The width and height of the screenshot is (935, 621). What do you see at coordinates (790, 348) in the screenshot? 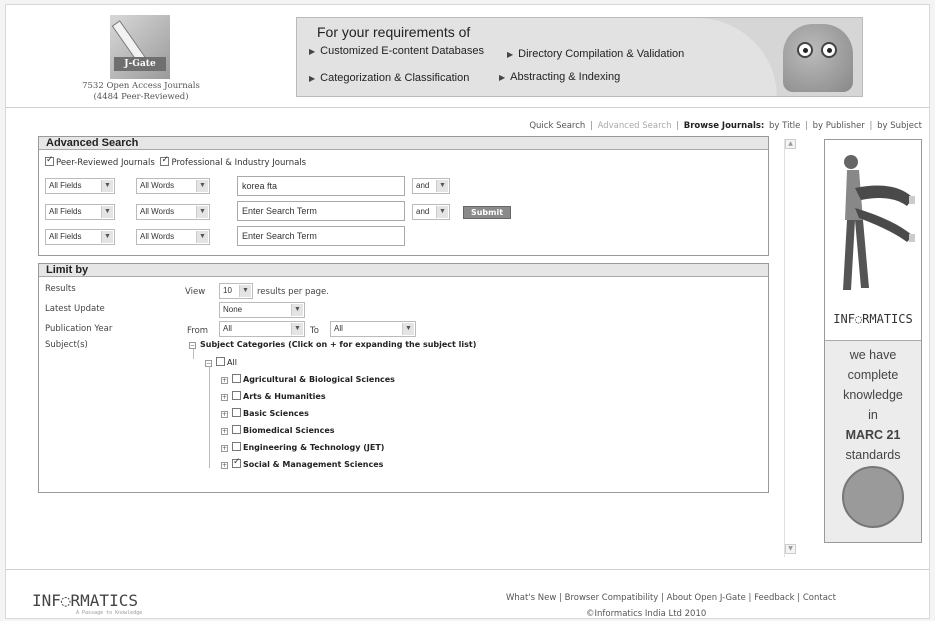
I see `content-scrollbar: ▲ ▼` at bounding box center [790, 348].